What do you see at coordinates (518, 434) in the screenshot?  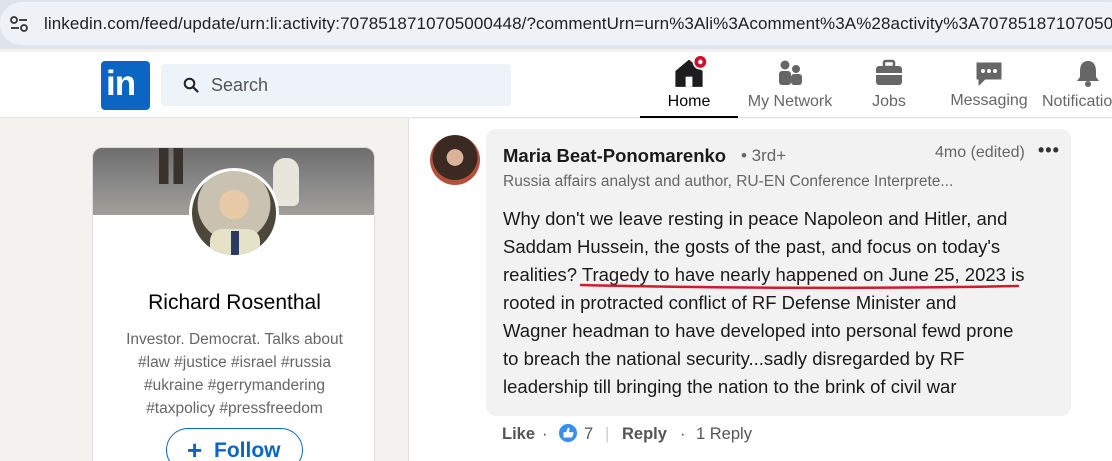 I see `like-button: Like` at bounding box center [518, 434].